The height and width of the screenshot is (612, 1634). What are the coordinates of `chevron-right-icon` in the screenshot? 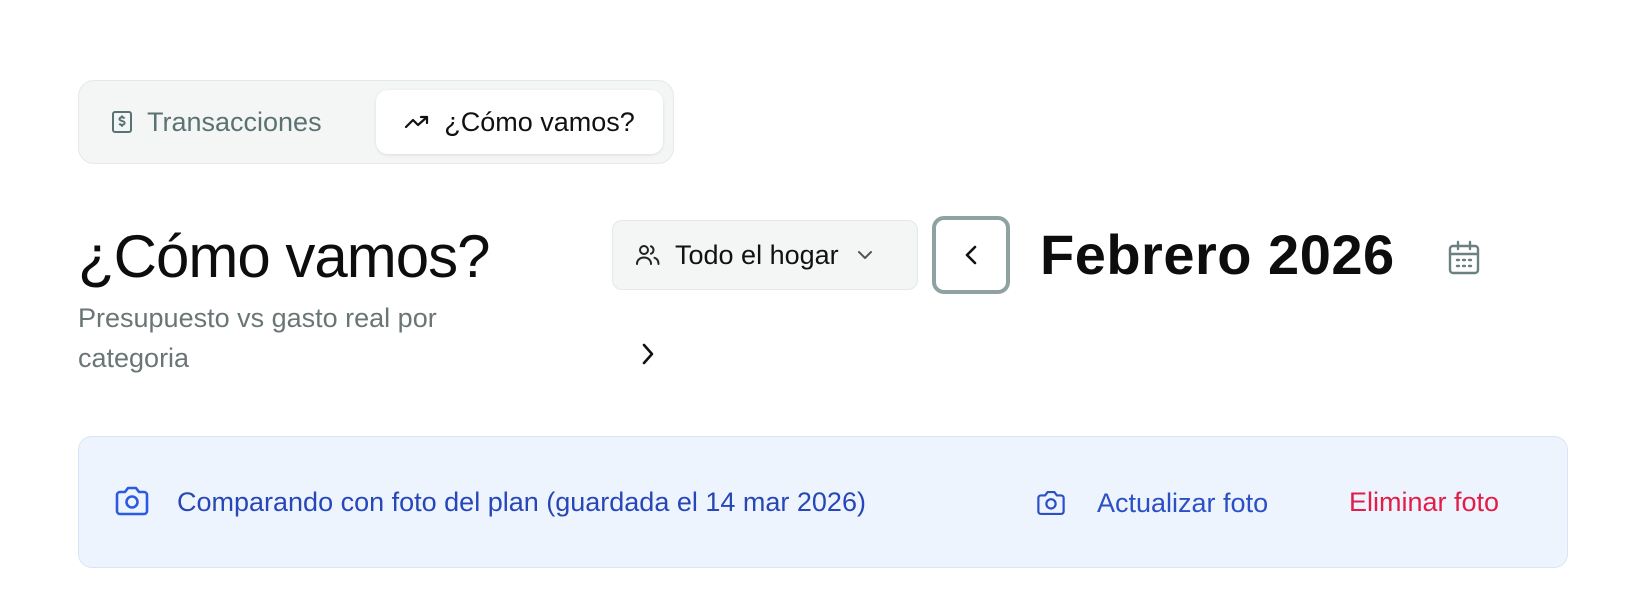 It's located at (648, 354).